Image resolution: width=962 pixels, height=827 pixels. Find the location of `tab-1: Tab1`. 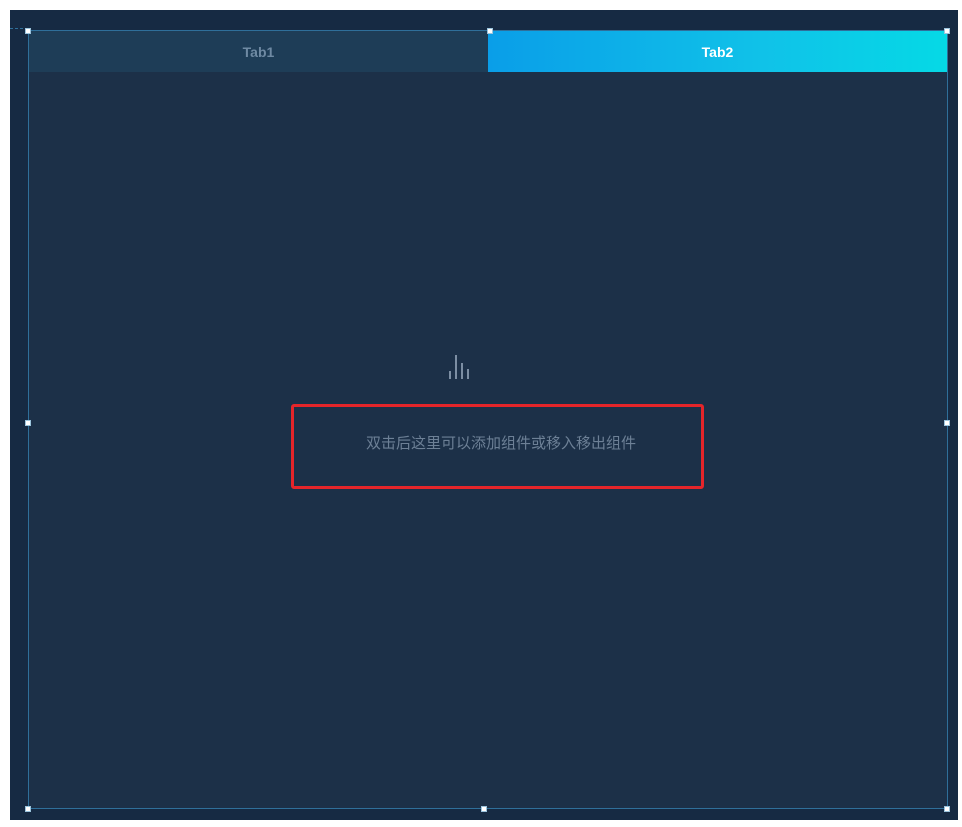

tab-1: Tab1 is located at coordinates (258, 51).